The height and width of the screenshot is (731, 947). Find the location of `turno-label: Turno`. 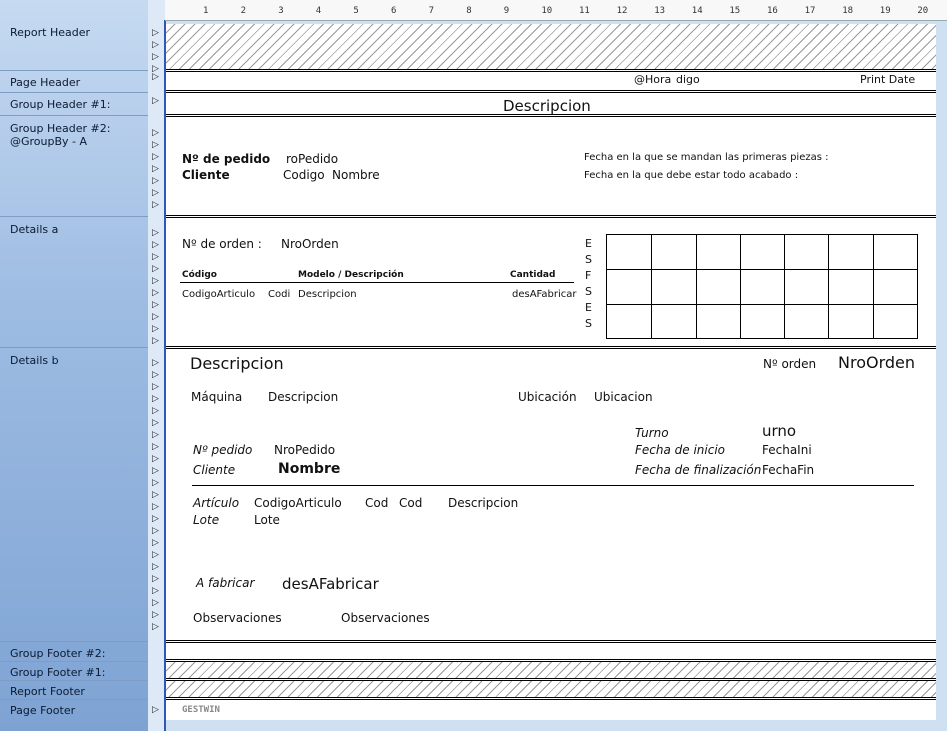

turno-label: Turno is located at coordinates (652, 433).